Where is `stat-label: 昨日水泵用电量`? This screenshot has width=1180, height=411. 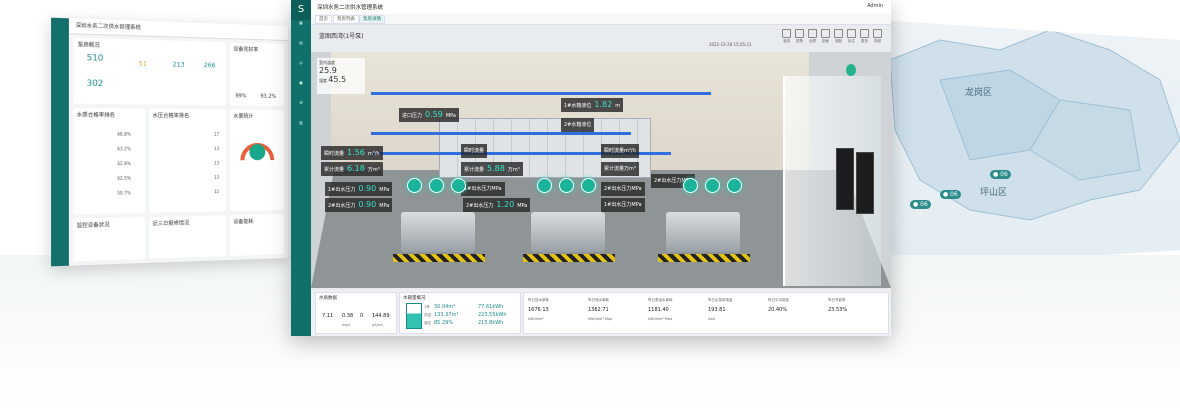 stat-label: 昨日水泵用电量 is located at coordinates (720, 300).